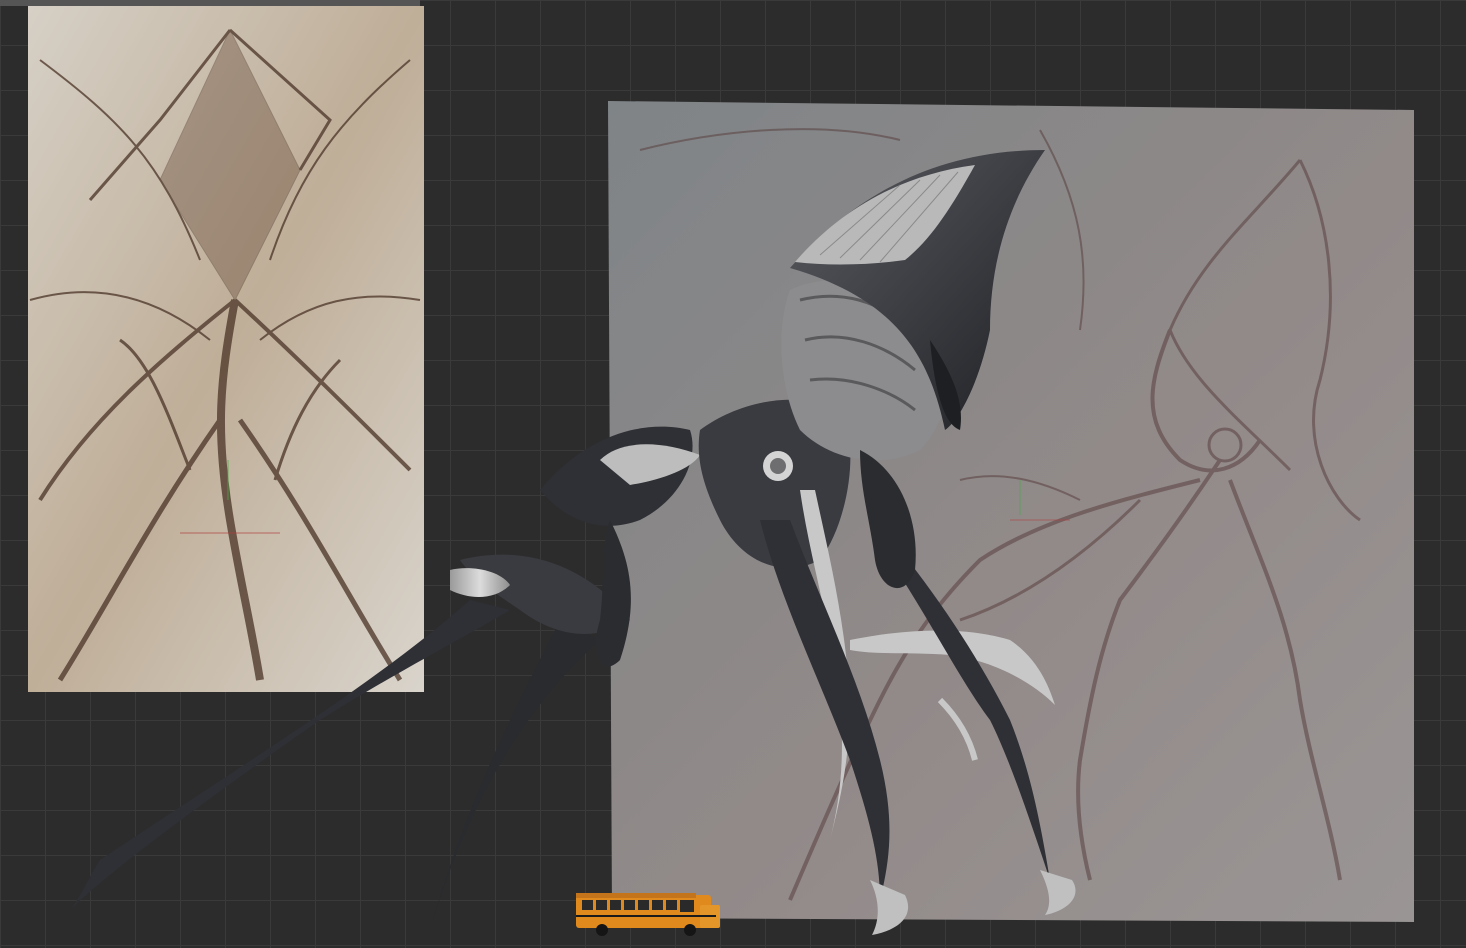  Describe the element at coordinates (636, 895) in the screenshot. I see `bus-roof` at that location.